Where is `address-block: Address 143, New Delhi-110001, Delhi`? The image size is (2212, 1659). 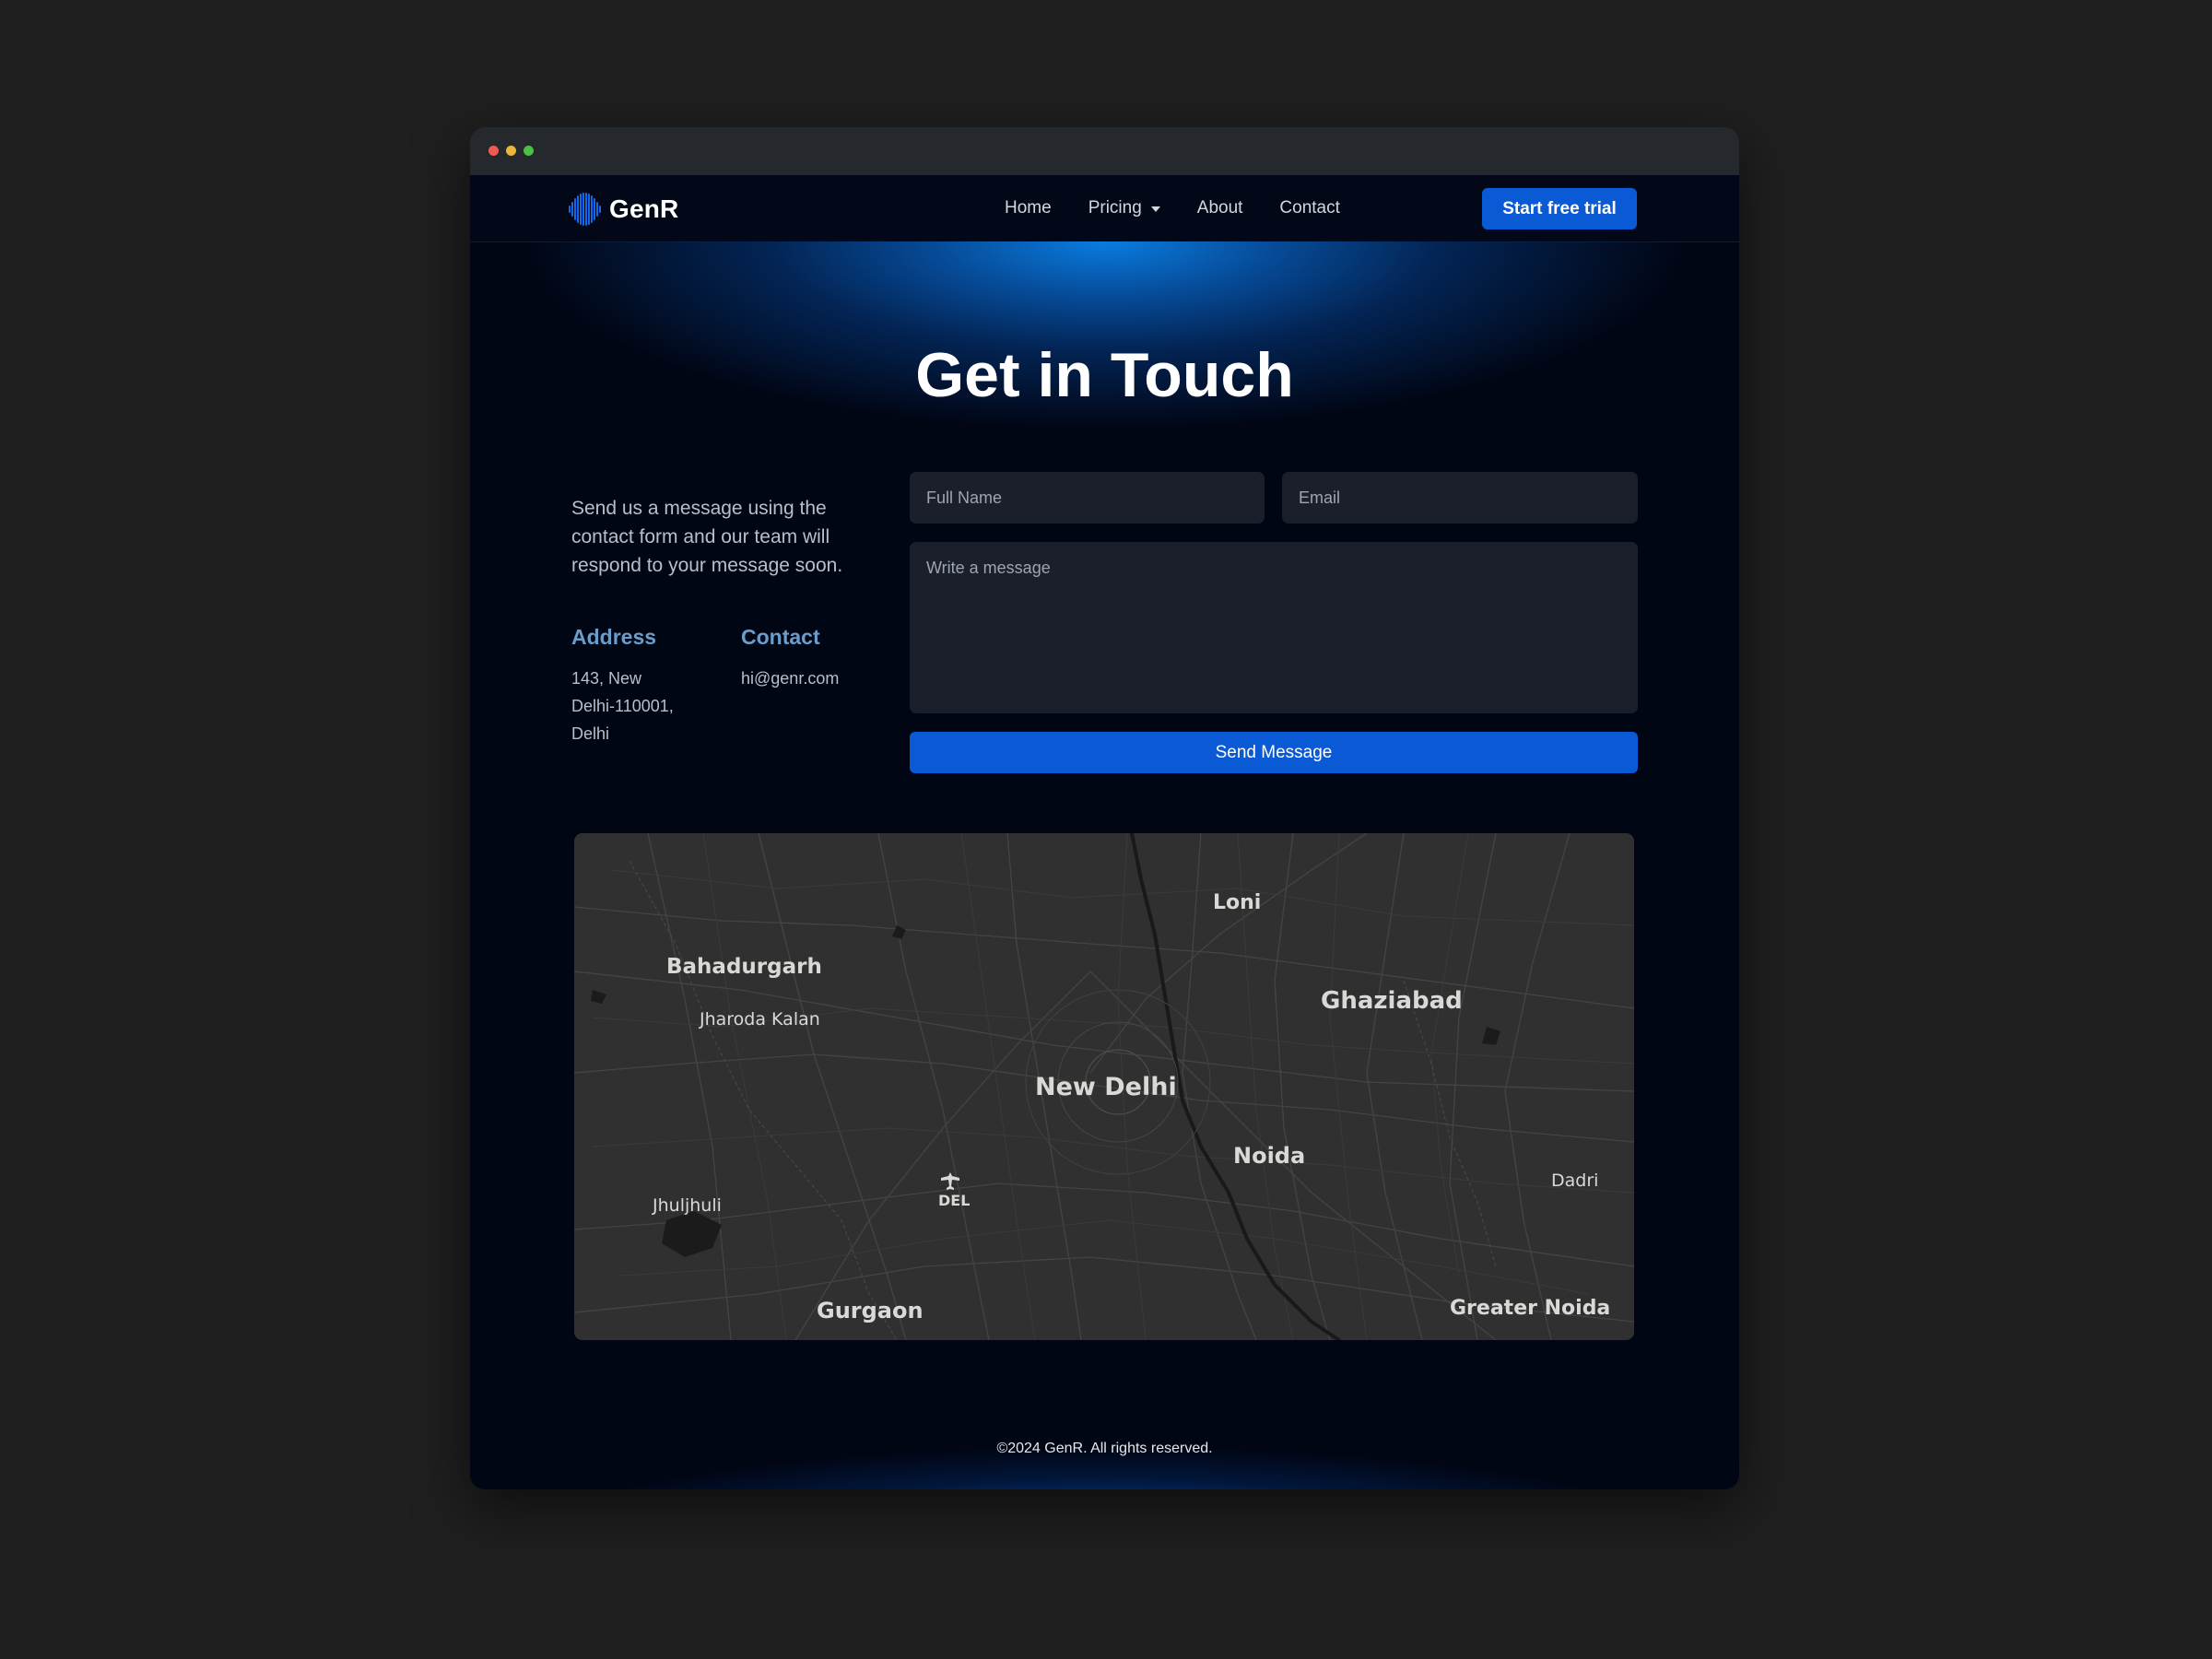
address-block: Address 143, New Delhi-110001, Delhi is located at coordinates (640, 686).